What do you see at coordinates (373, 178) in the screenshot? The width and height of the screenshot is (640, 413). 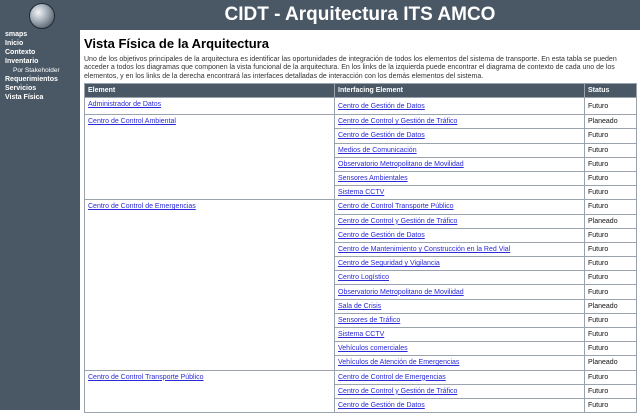 I see `interfacing-element-link: Sensores Ambientales` at bounding box center [373, 178].